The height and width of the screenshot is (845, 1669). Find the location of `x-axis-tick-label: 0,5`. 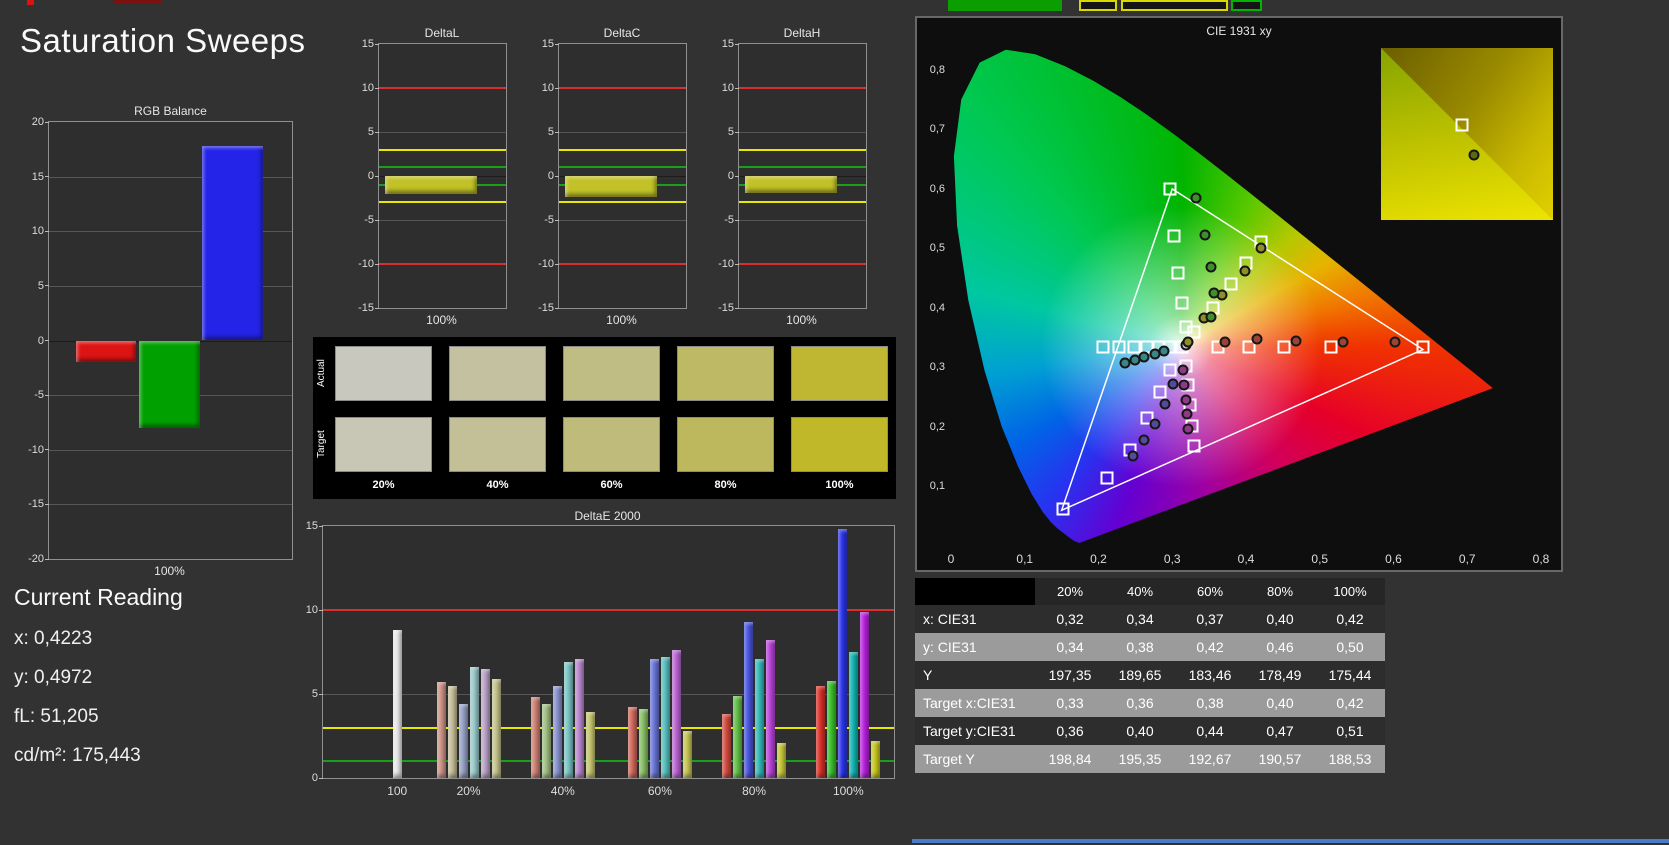

x-axis-tick-label: 0,5 is located at coordinates (1320, 559).